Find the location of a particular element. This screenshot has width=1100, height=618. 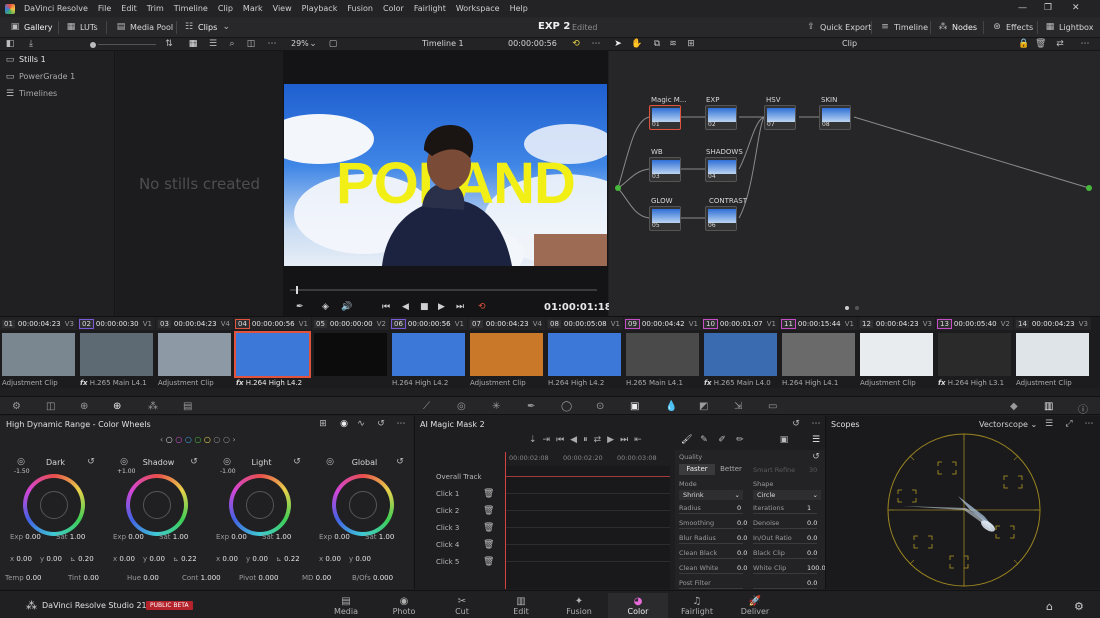

gallery-button: ▣ Gallery is located at coordinates (31, 27).